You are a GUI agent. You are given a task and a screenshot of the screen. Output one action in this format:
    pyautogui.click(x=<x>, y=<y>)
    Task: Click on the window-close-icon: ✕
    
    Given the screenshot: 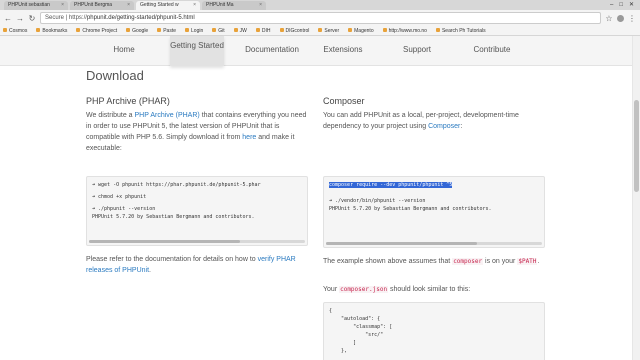 What is the action you would take?
    pyautogui.click(x=631, y=5)
    